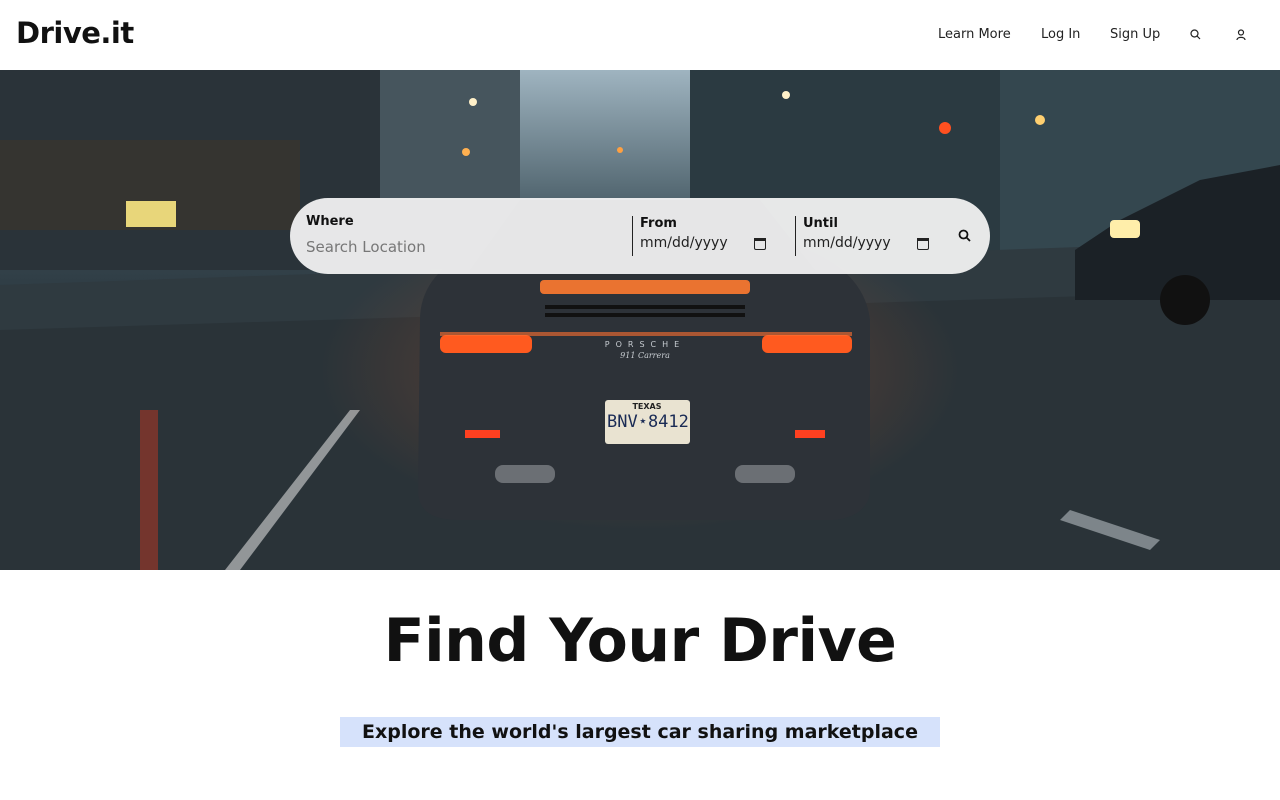 This screenshot has width=1280, height=800. I want to click on plate-state: TEXAS, so click(647, 406).